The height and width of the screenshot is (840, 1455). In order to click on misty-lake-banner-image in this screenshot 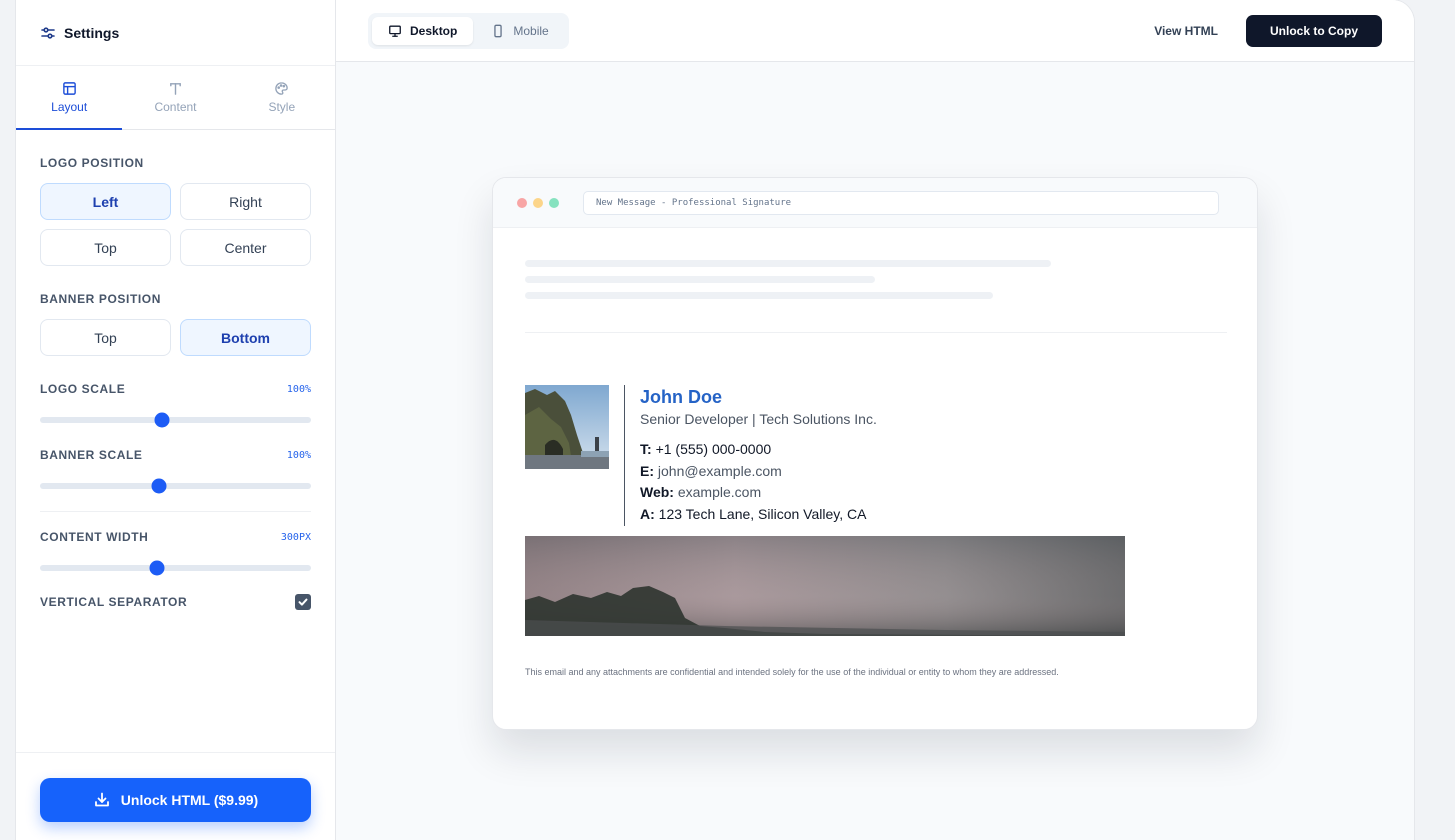, I will do `click(825, 586)`.